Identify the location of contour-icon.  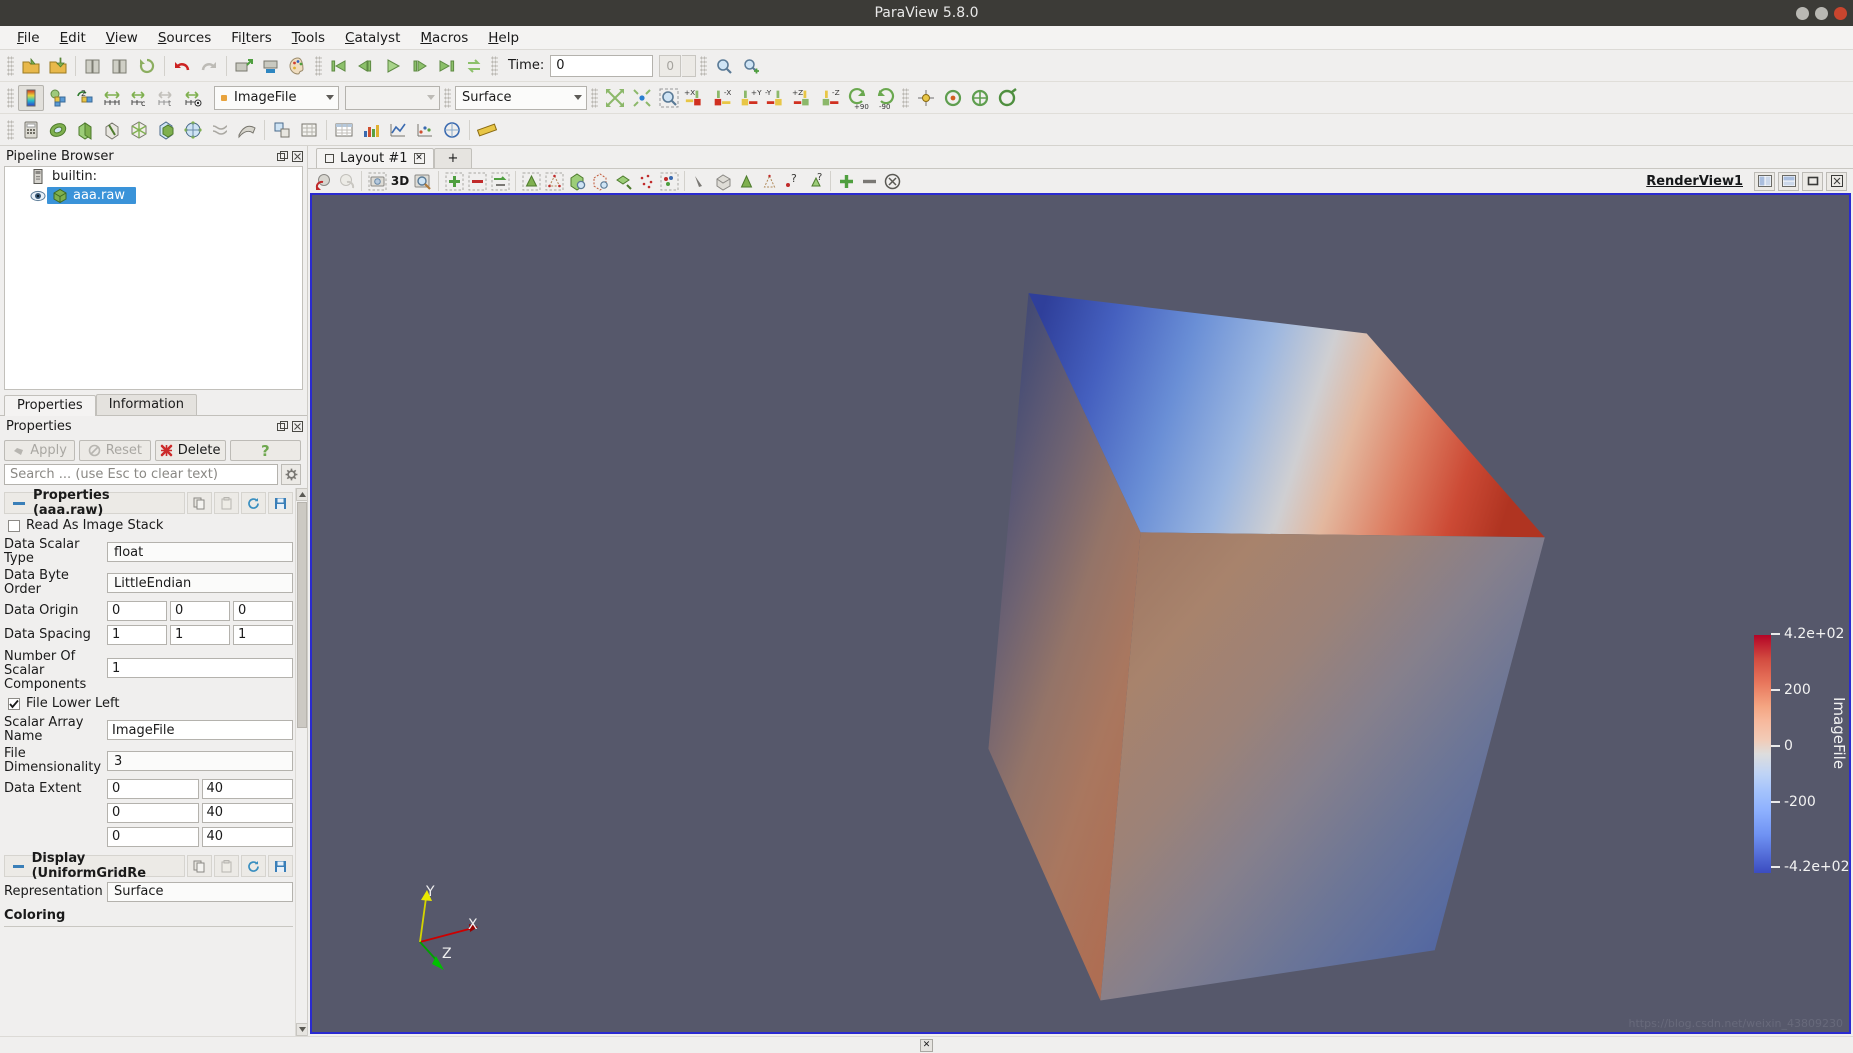
(58, 130).